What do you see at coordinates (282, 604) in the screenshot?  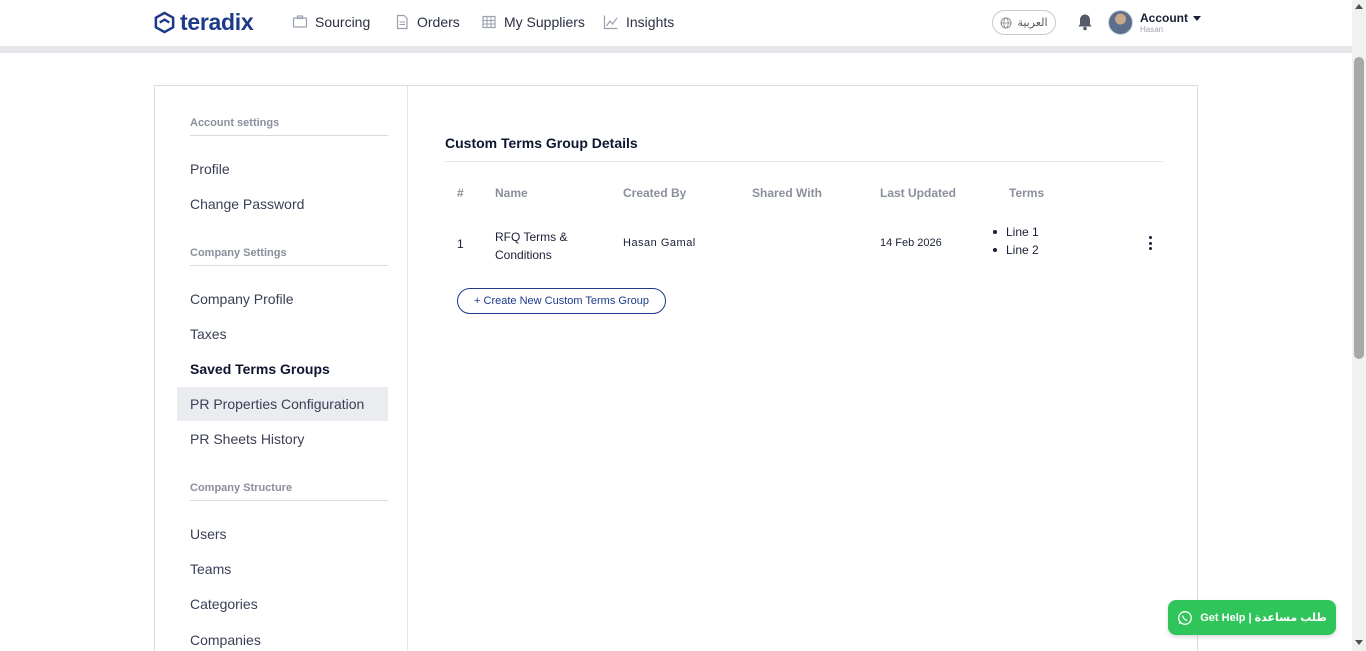 I see `sidebar-item-categories: Categories` at bounding box center [282, 604].